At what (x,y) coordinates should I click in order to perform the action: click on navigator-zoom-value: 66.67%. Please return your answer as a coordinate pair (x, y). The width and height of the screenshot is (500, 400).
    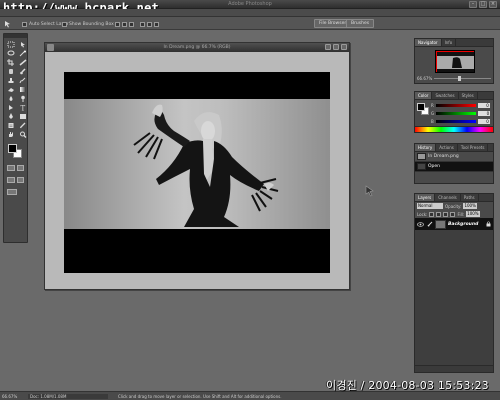
    Looking at the image, I should click on (424, 78).